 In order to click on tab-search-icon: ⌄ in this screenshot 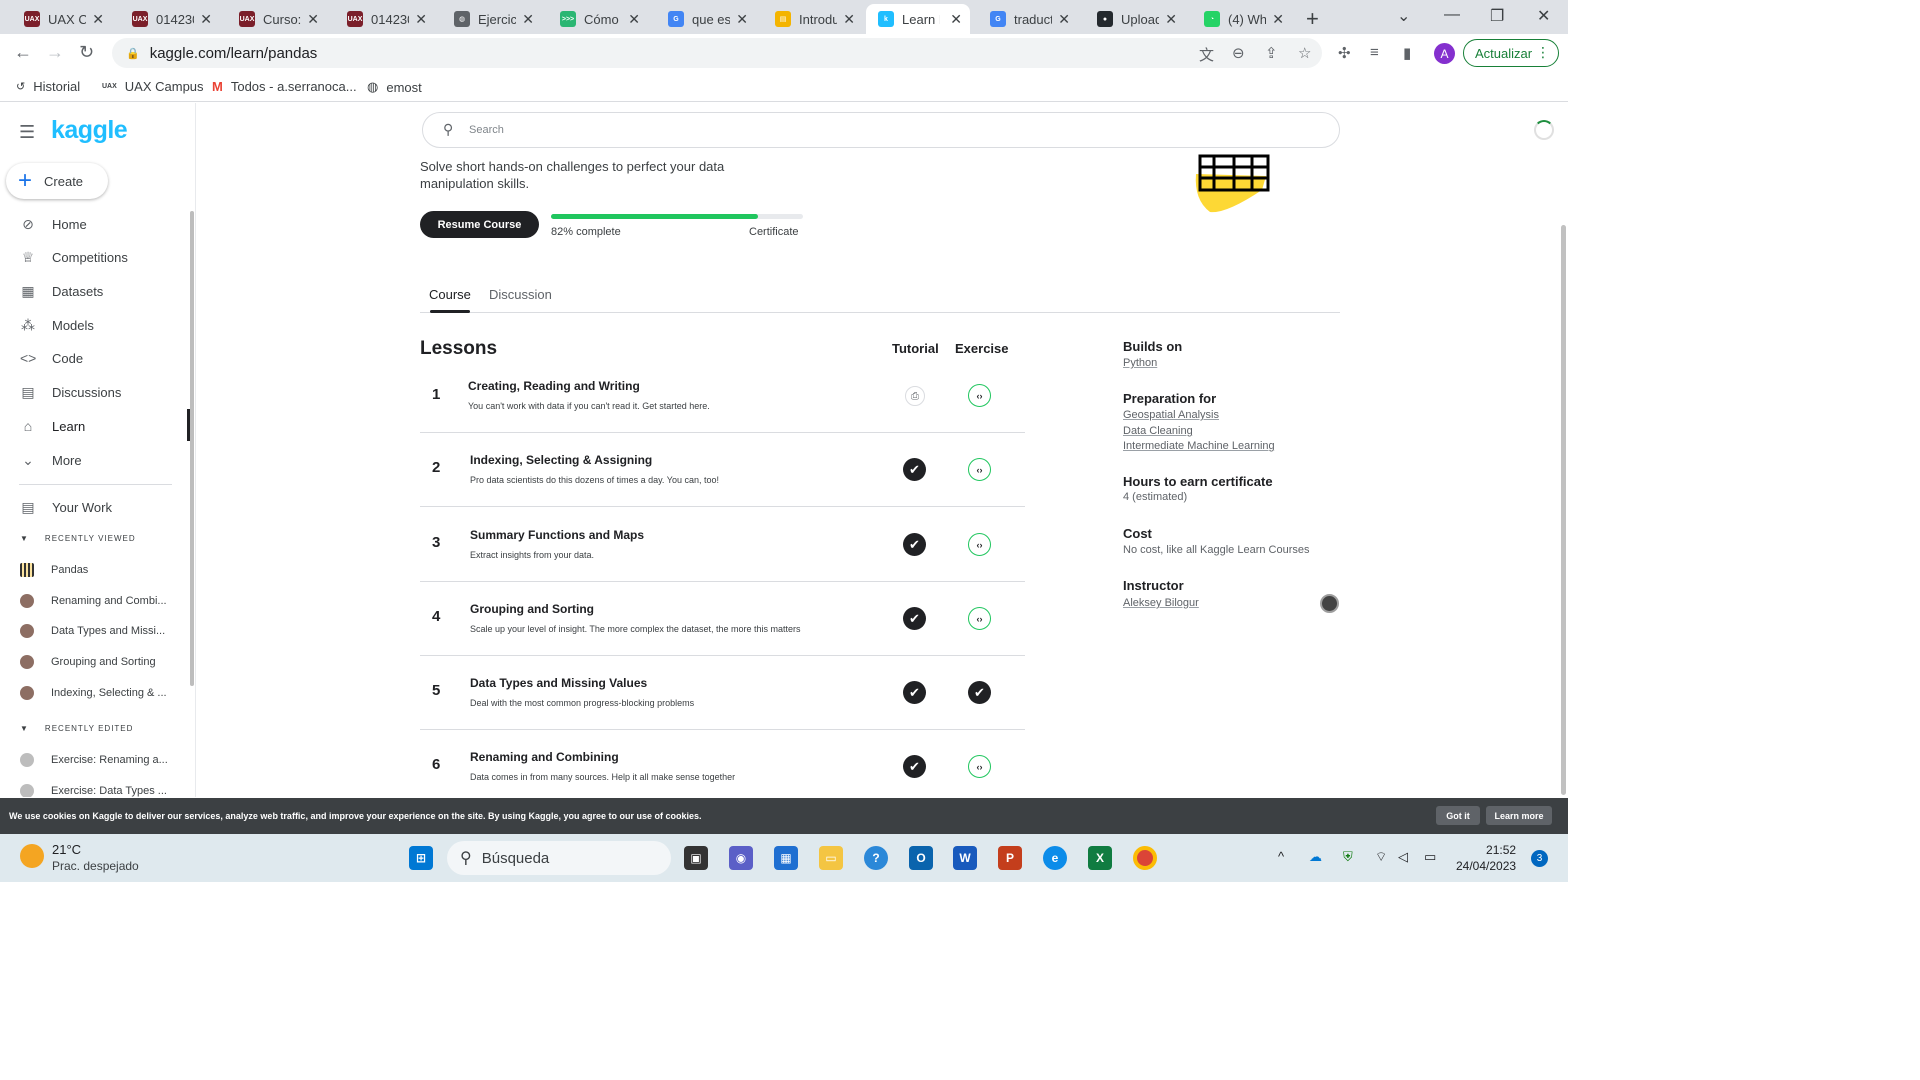, I will do `click(1403, 16)`.